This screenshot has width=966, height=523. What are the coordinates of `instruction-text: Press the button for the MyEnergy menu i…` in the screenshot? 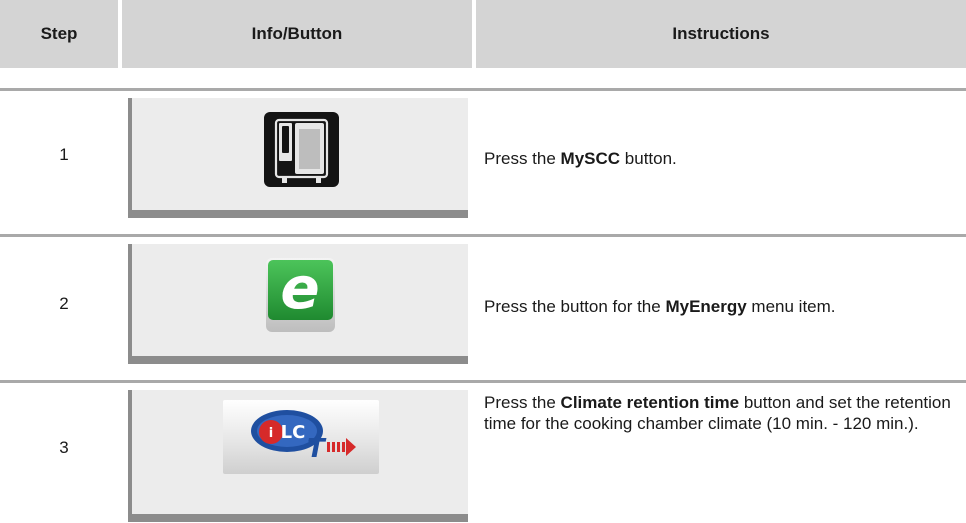 It's located at (660, 306).